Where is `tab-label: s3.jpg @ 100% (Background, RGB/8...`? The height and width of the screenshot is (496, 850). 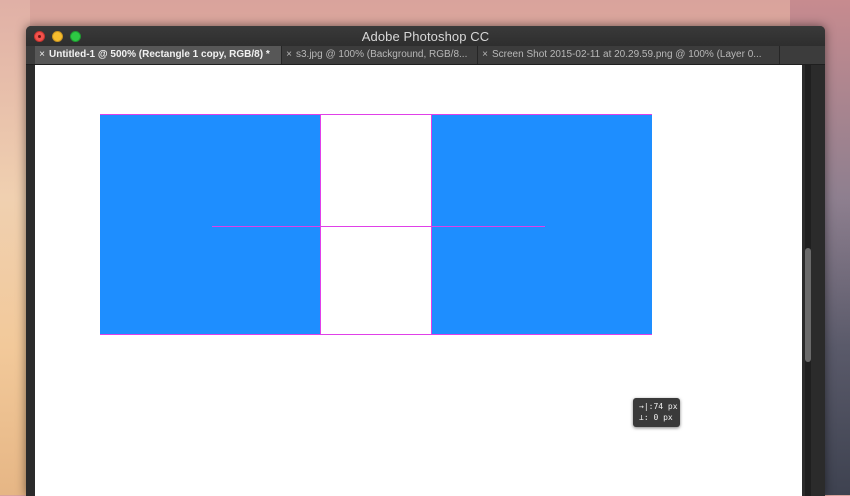 tab-label: s3.jpg @ 100% (Background, RGB/8... is located at coordinates (382, 54).